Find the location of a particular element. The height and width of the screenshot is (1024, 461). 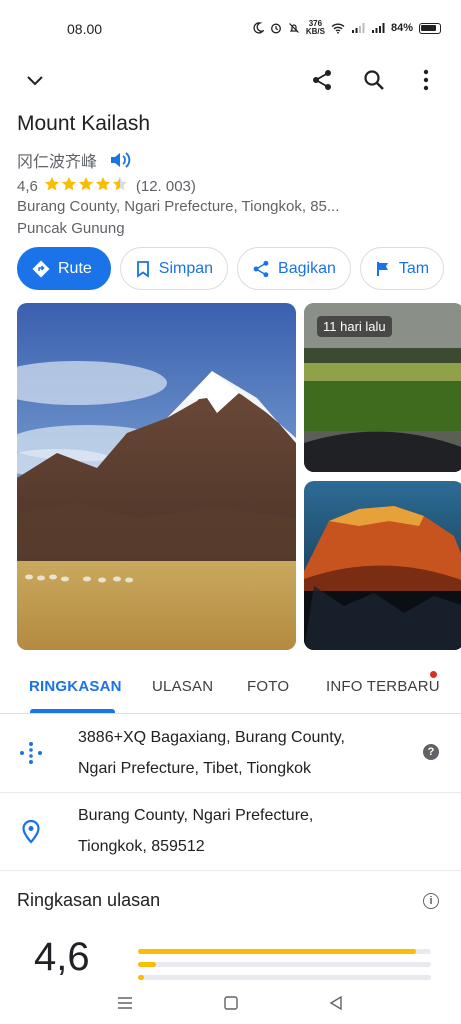

moon-icon is located at coordinates (258, 28).